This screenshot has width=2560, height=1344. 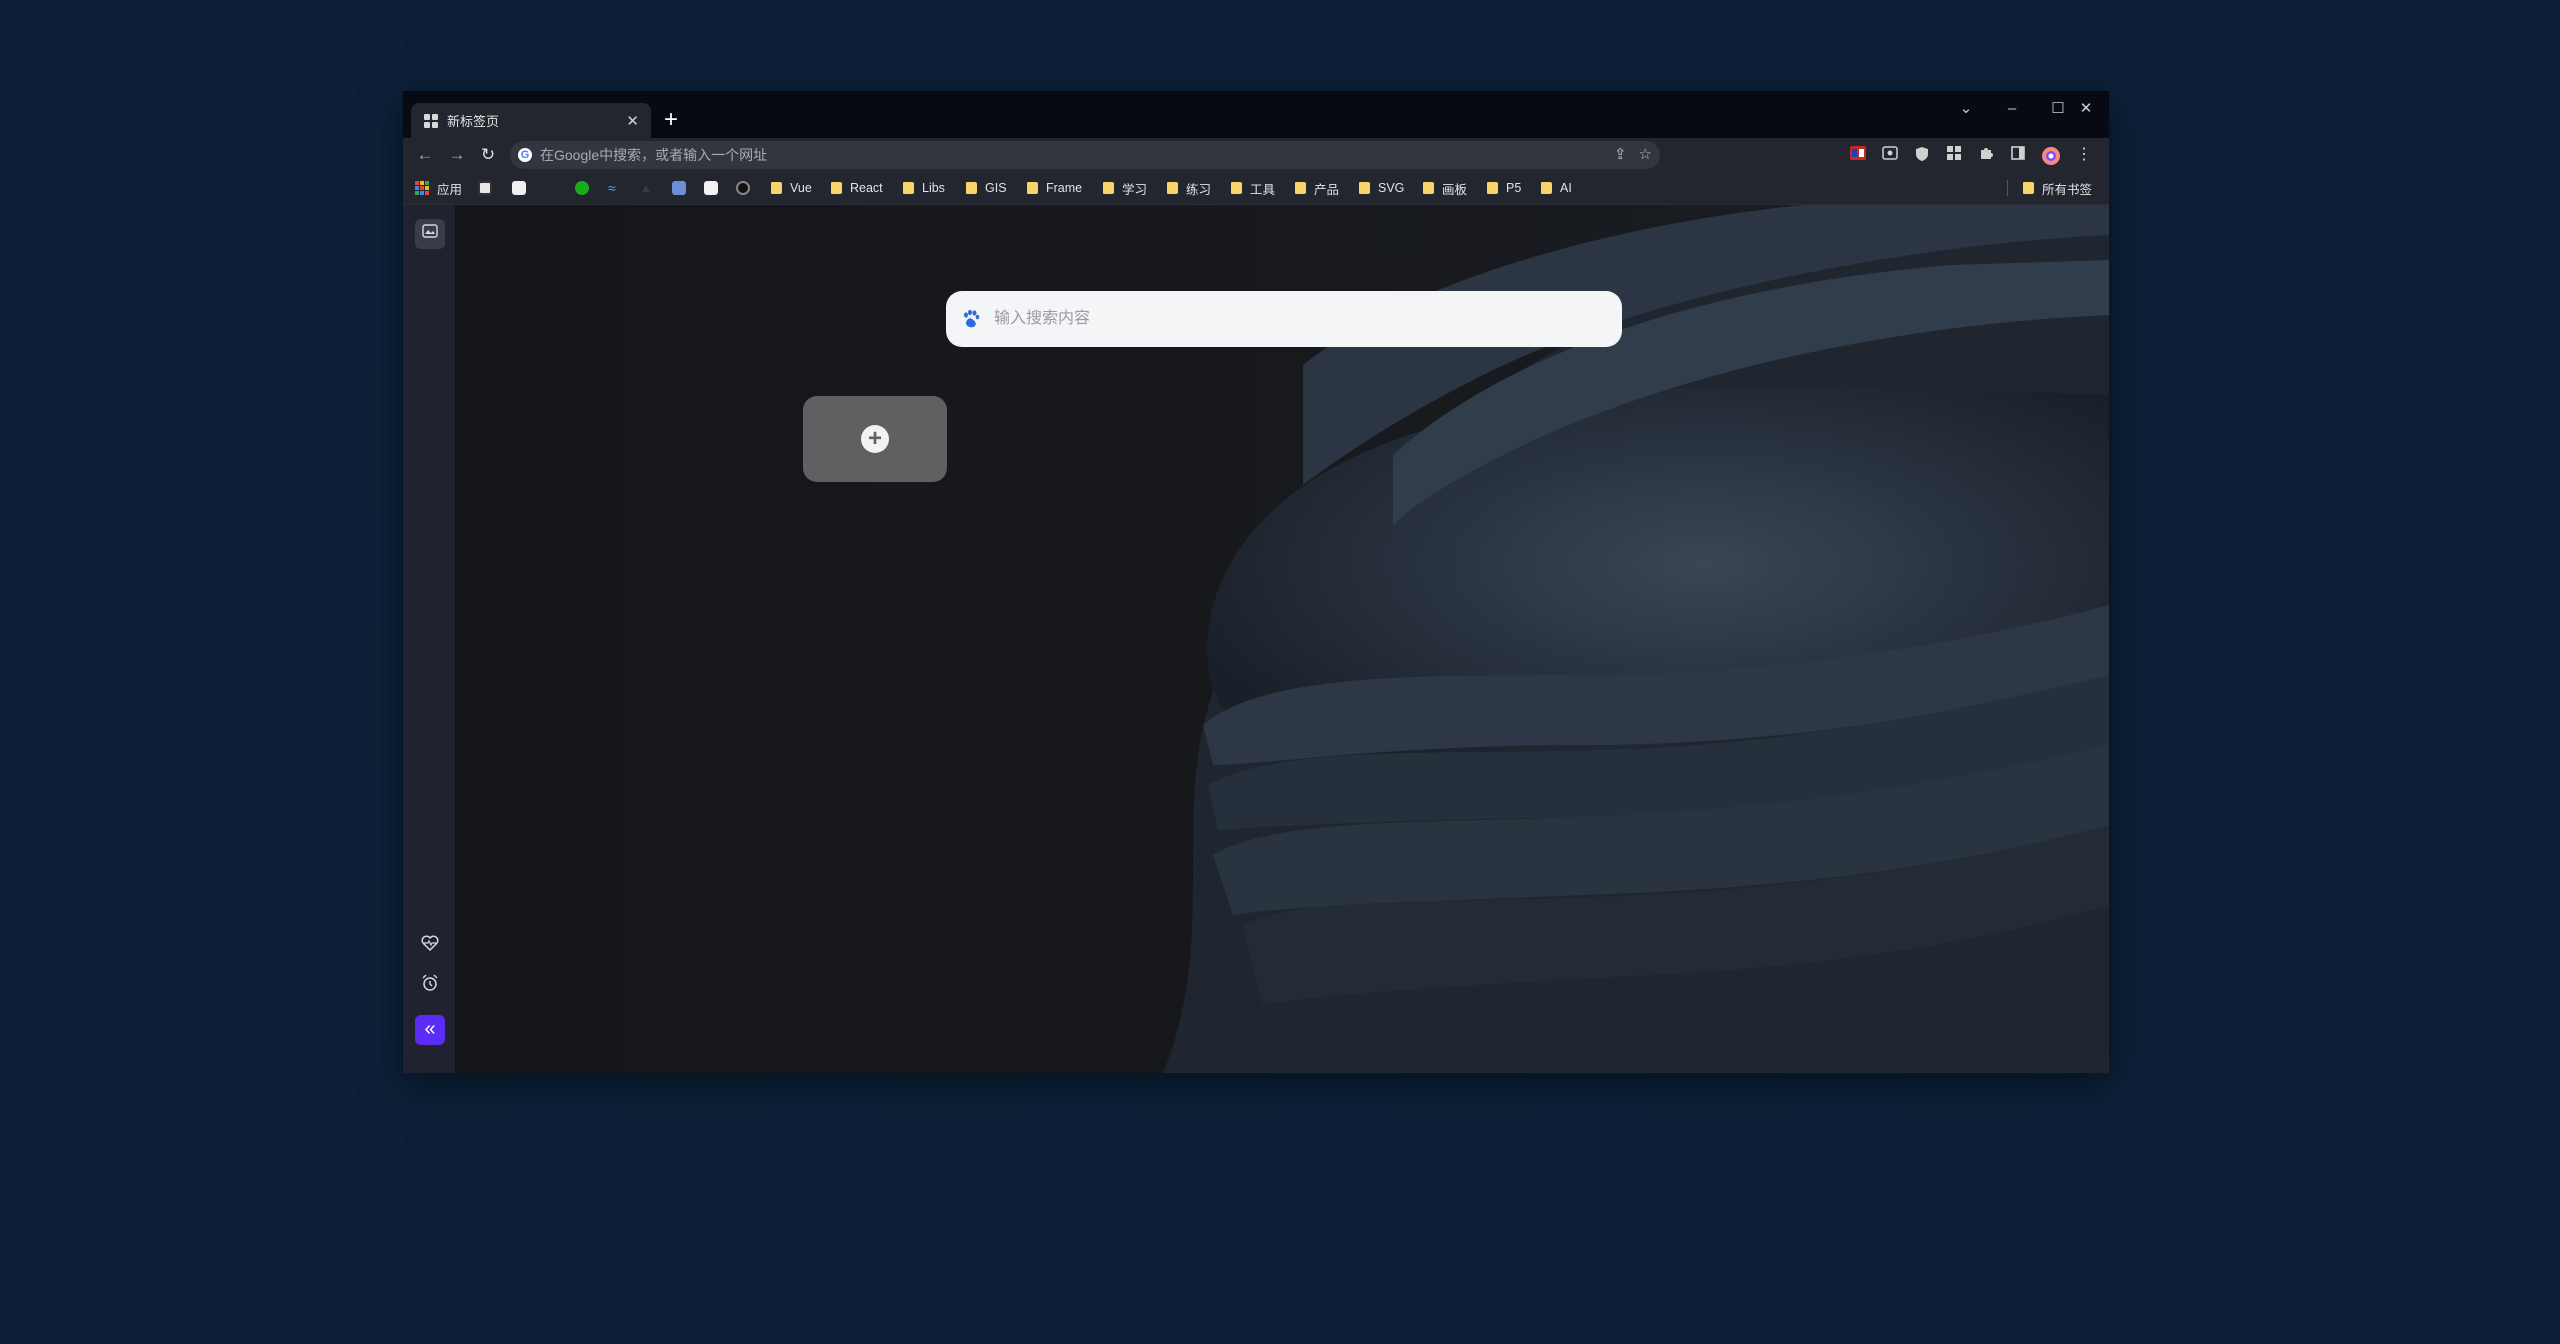 I want to click on add-shortcut-tile: +, so click(x=875, y=439).